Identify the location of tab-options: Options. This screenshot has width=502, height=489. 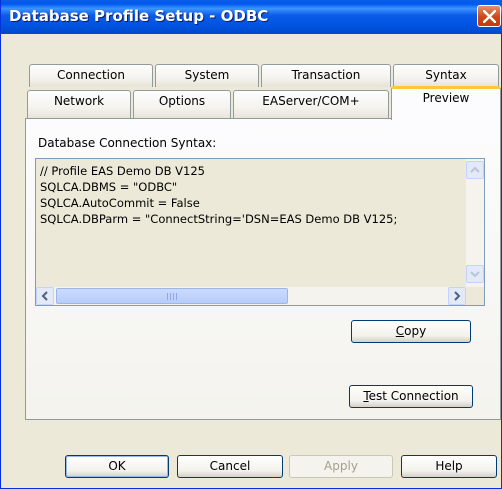
(182, 104).